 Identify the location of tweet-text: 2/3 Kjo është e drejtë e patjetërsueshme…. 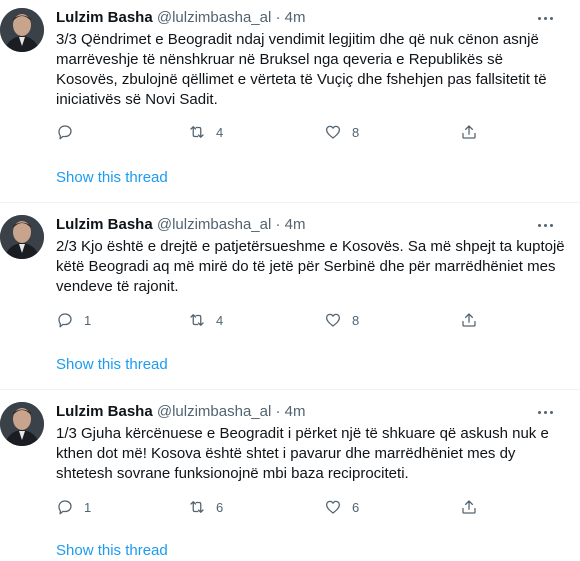
(310, 266).